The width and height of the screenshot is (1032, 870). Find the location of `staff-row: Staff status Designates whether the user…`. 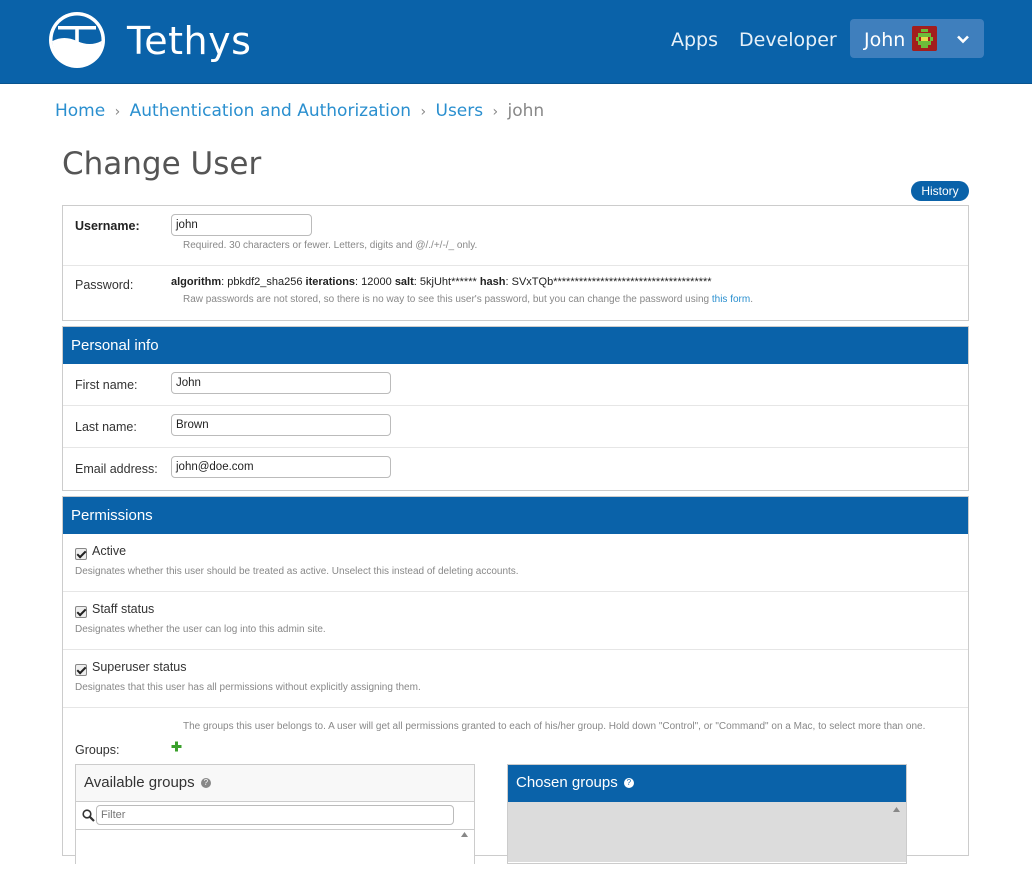

staff-row: Staff status Designates whether the user… is located at coordinates (515, 621).